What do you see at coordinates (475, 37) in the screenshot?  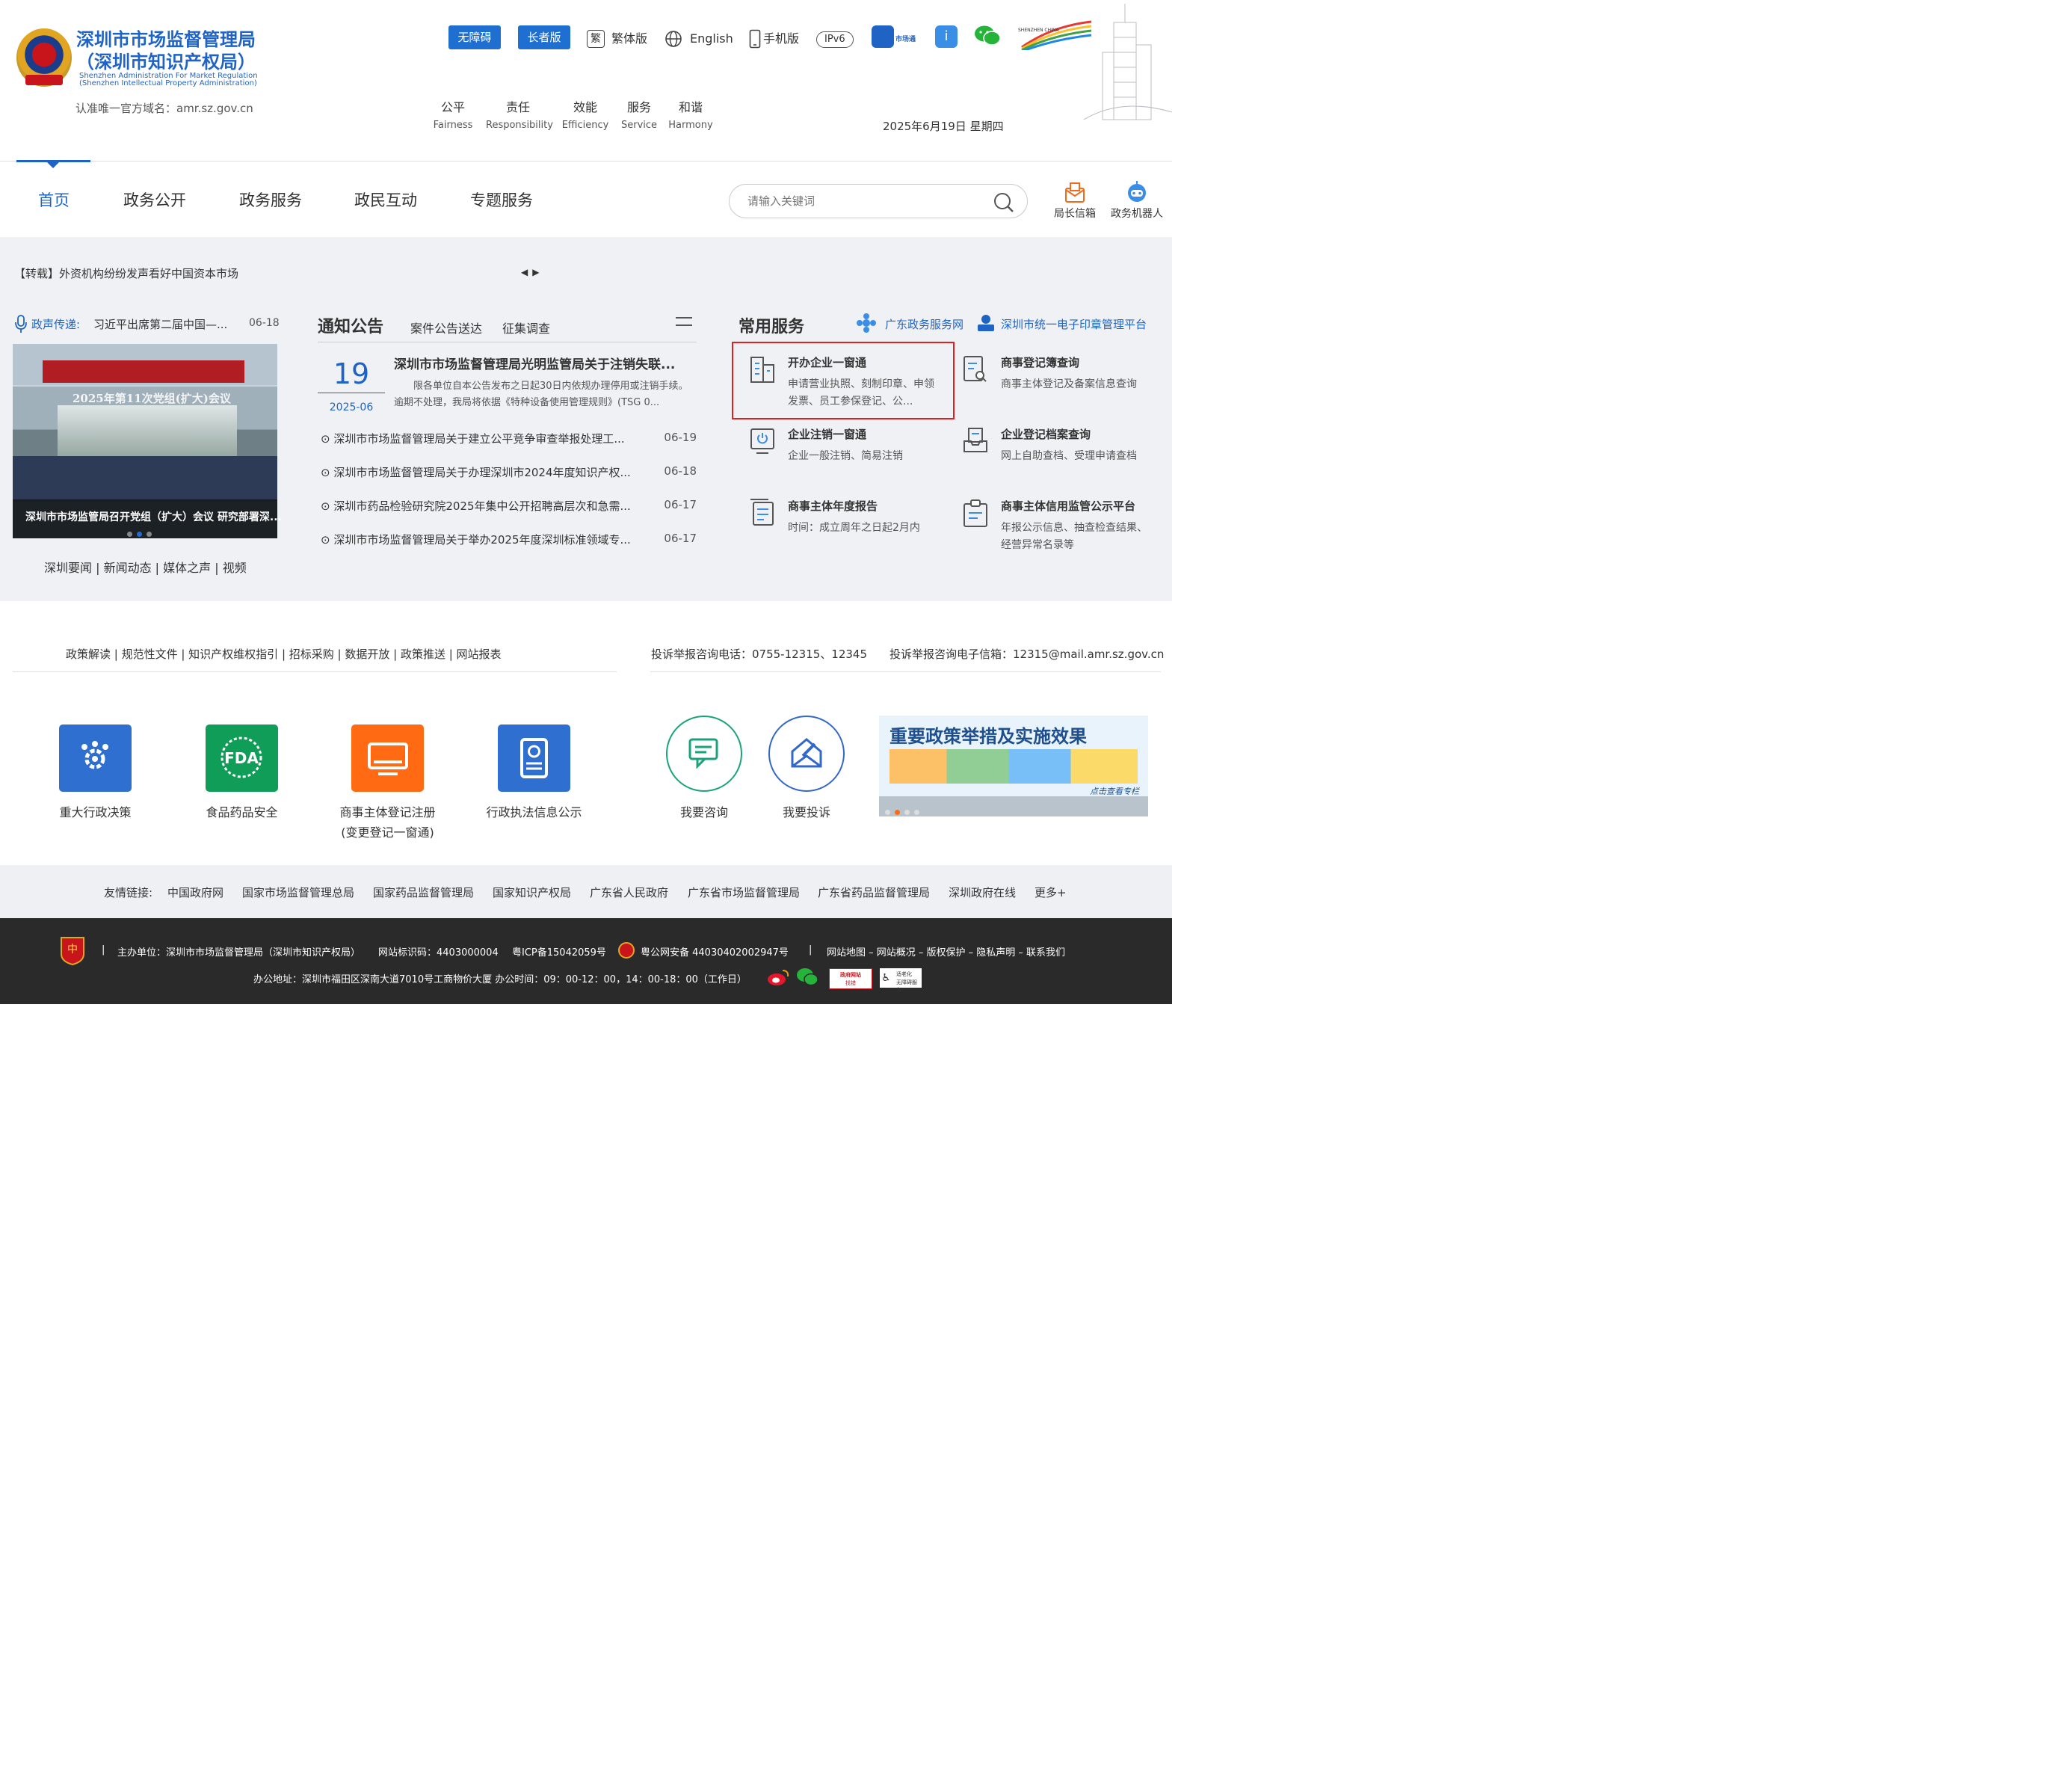 I see `accessibility-button: 无障碍` at bounding box center [475, 37].